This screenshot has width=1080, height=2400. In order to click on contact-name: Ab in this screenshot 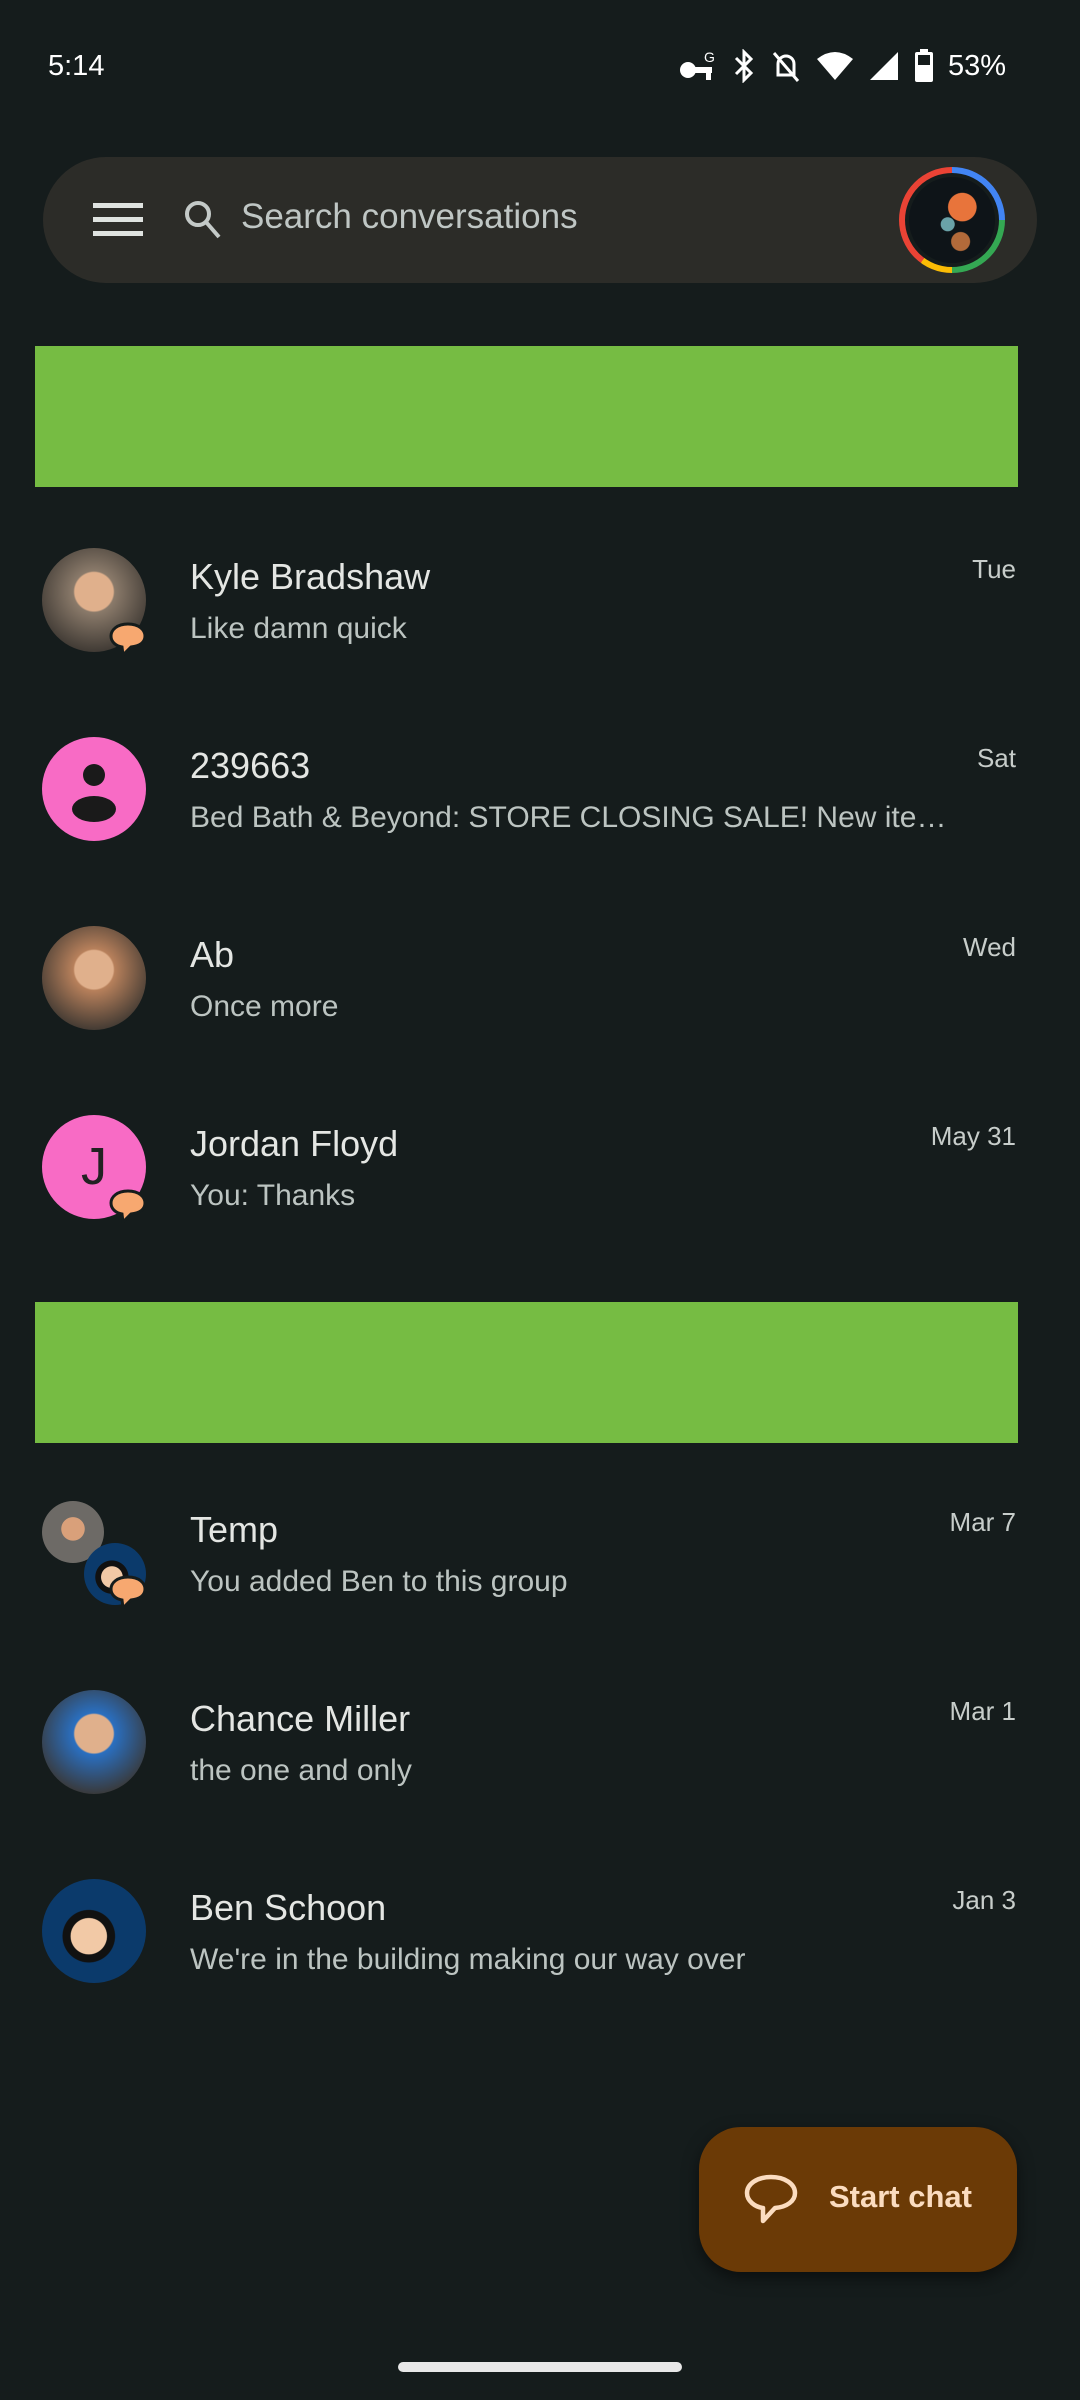, I will do `click(212, 954)`.